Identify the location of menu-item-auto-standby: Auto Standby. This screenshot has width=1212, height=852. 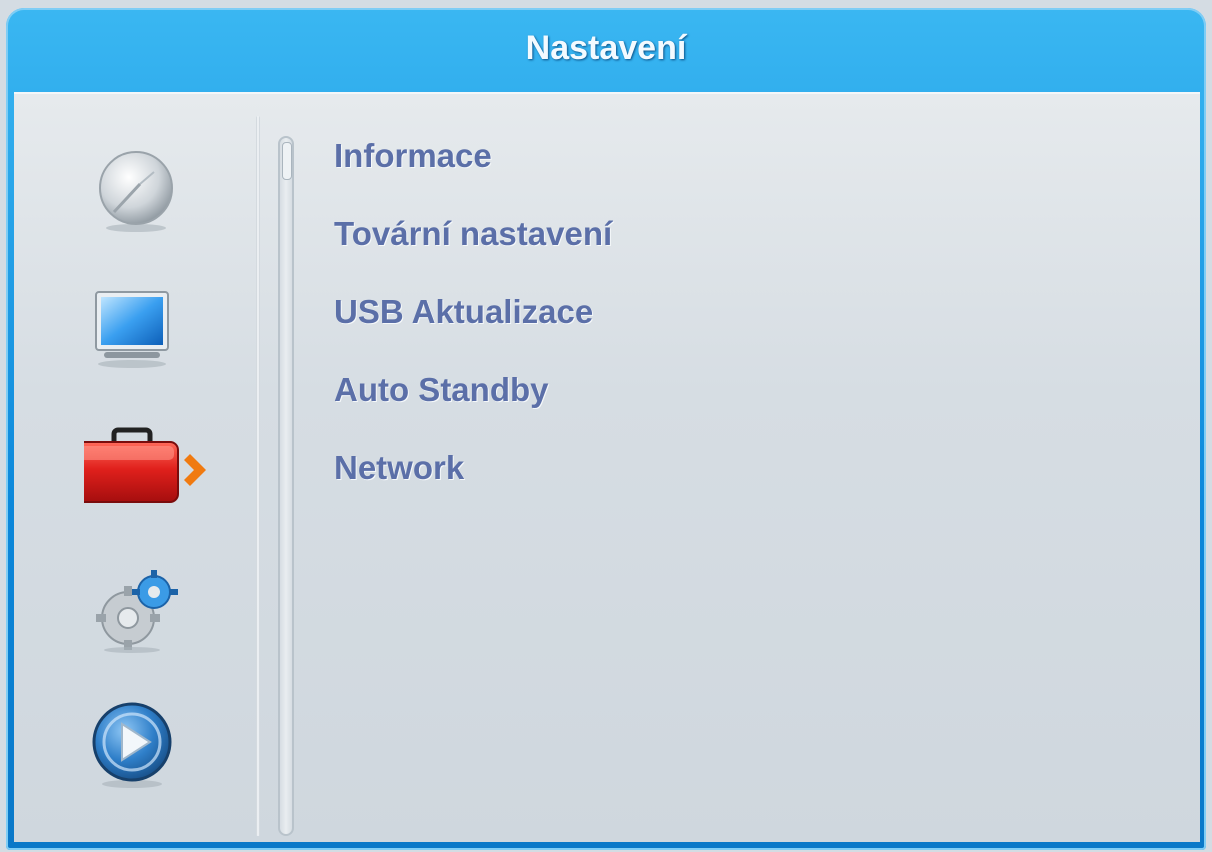
(744, 397).